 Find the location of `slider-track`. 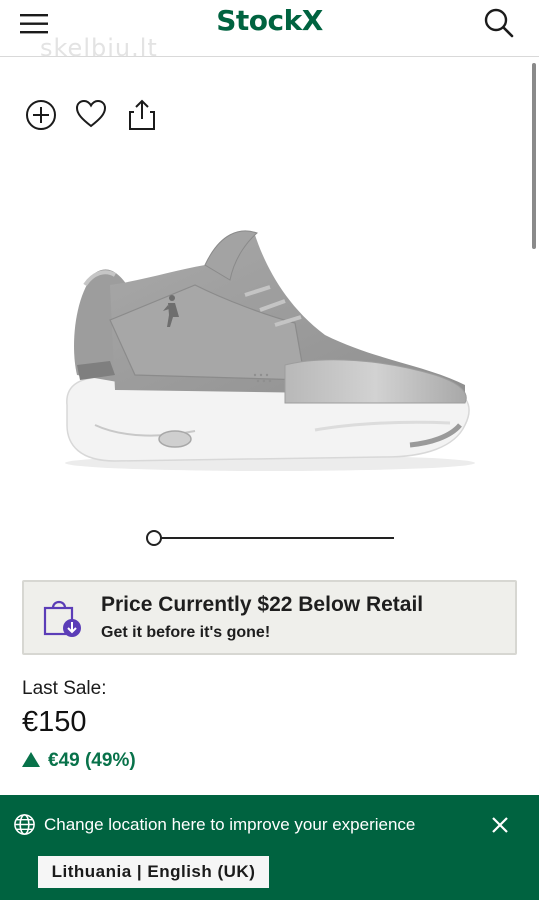

slider-track is located at coordinates (274, 538).